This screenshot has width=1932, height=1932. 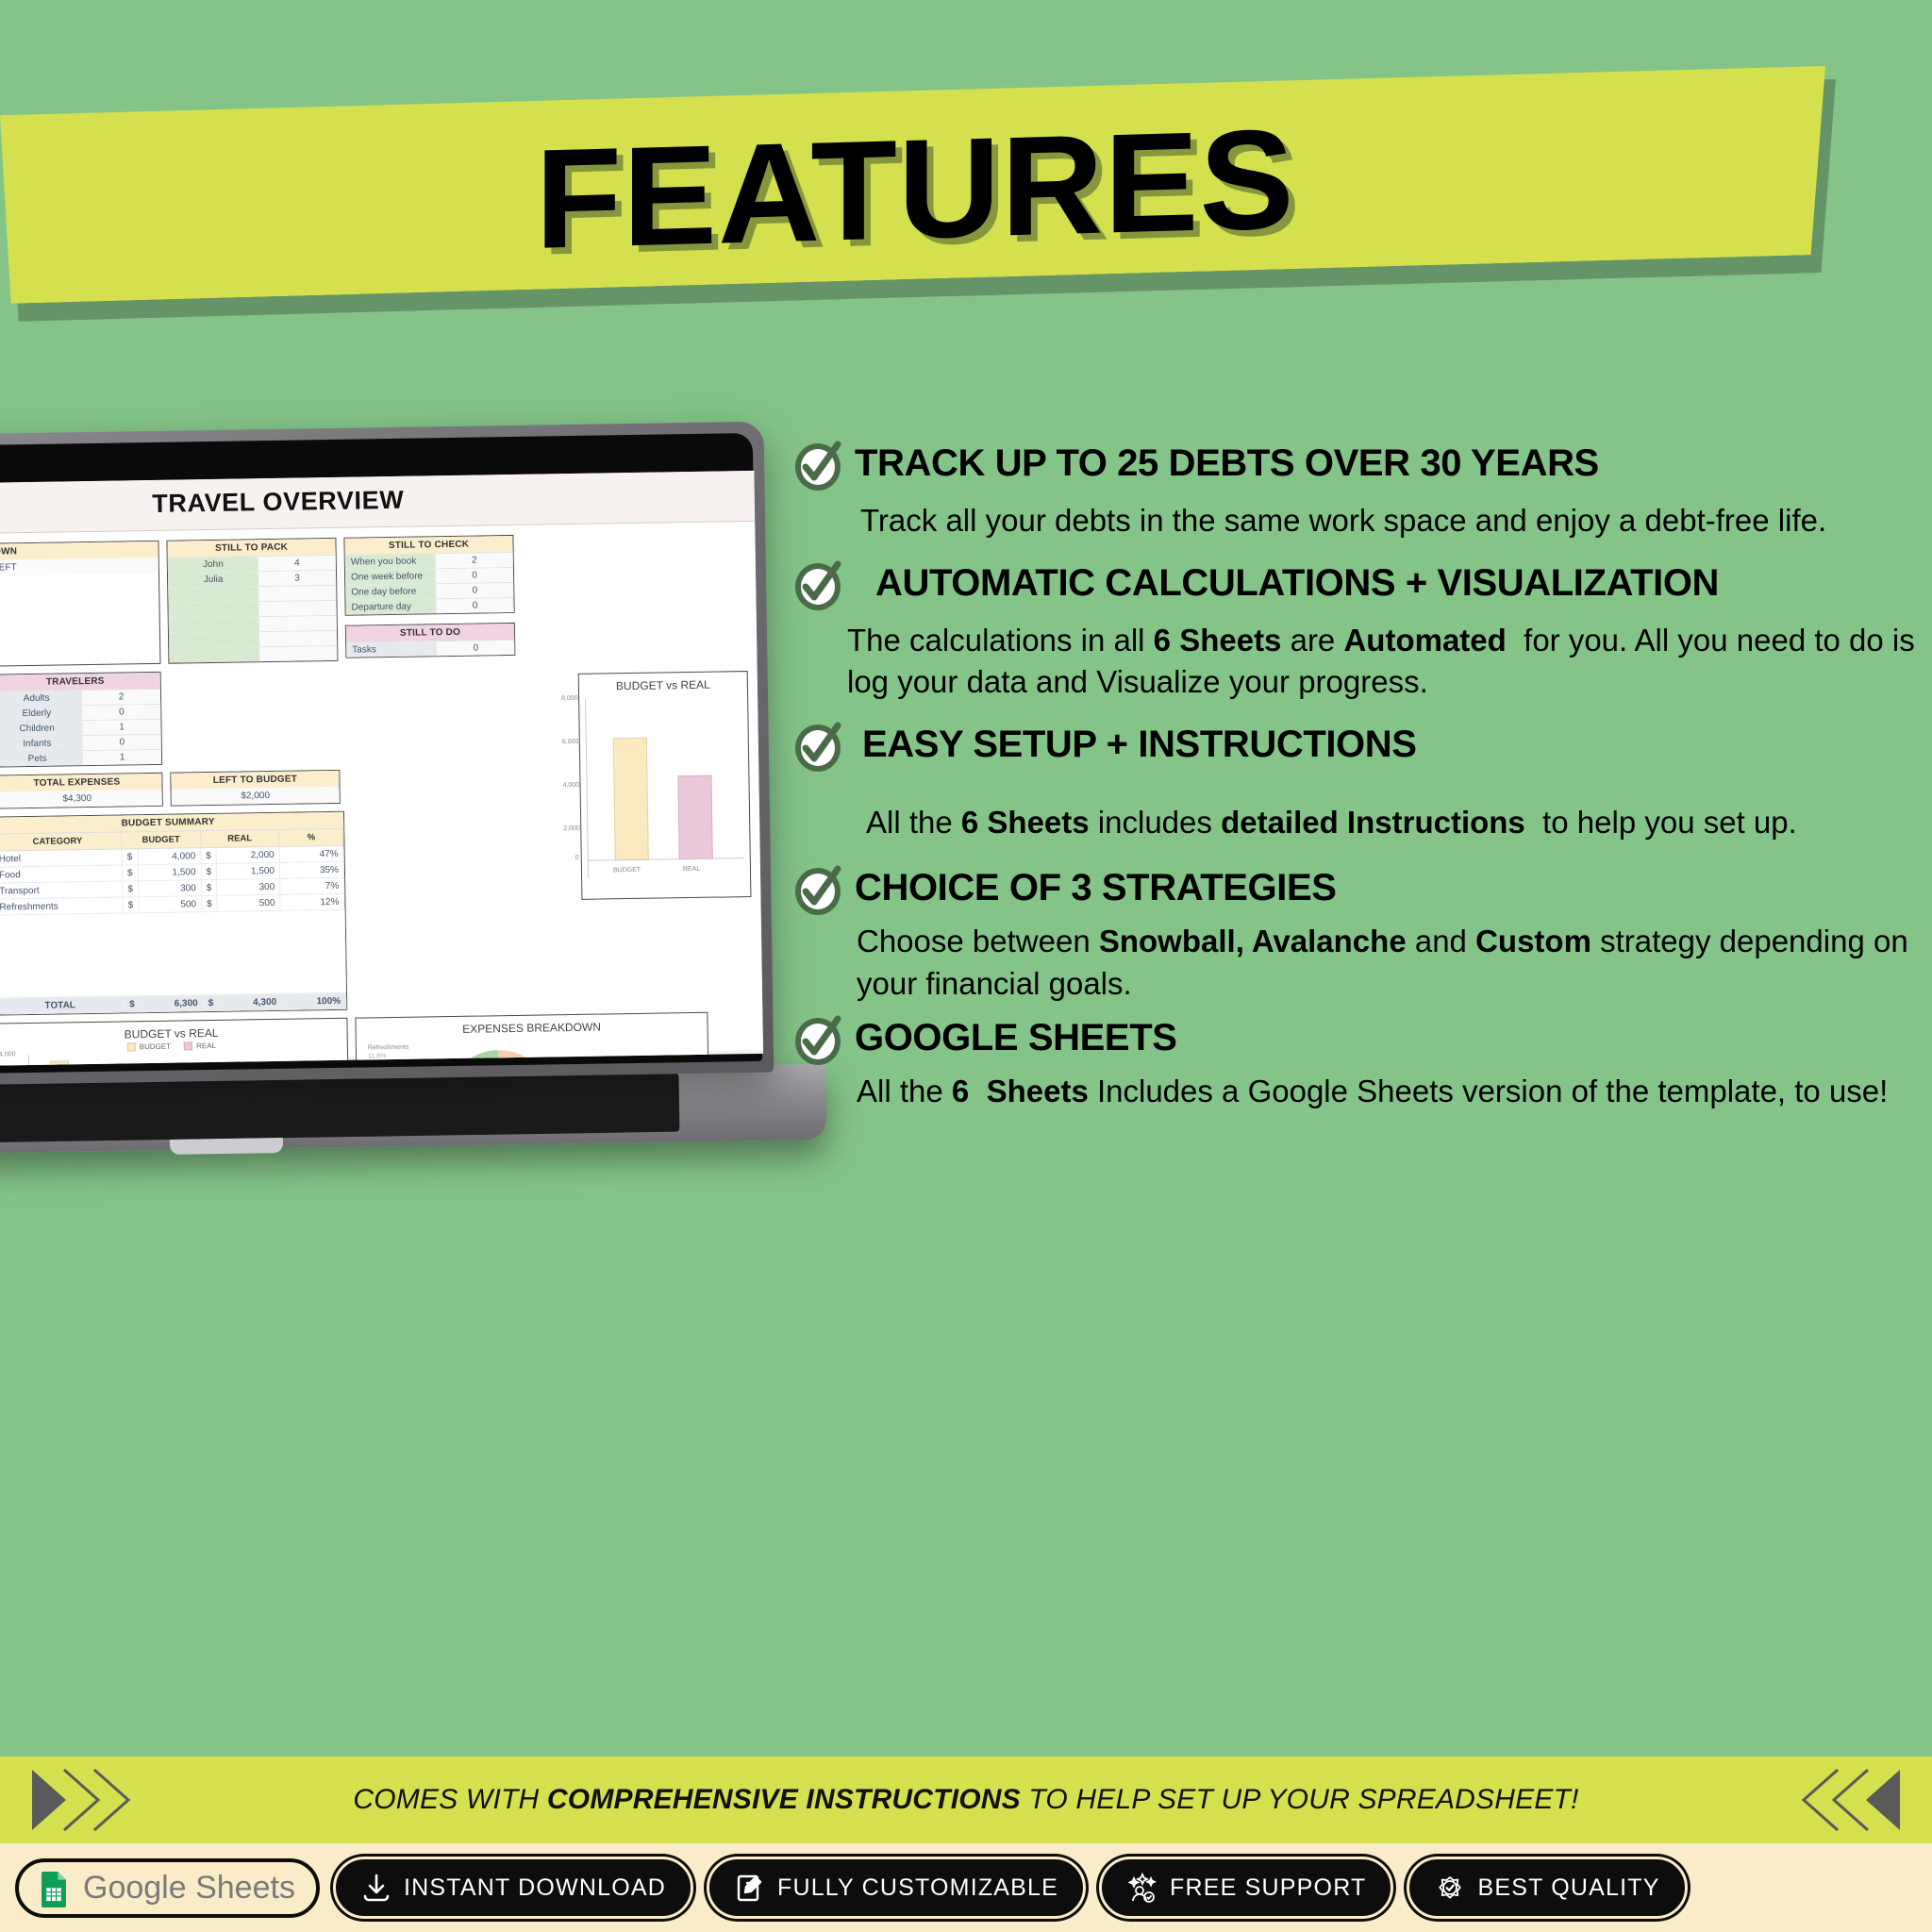 I want to click on cell-total-real: 4,300, so click(x=250, y=1002).